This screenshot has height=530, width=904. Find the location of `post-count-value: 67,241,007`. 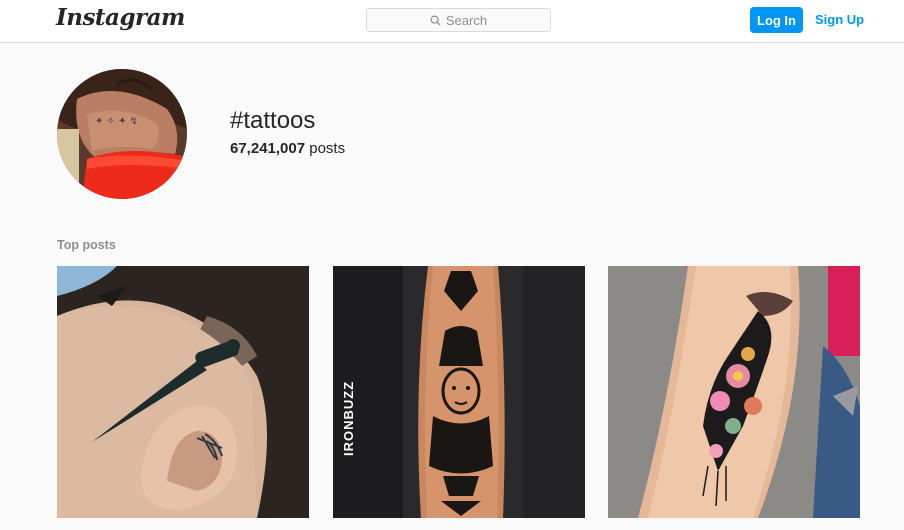

post-count-value: 67,241,007 is located at coordinates (268, 148).